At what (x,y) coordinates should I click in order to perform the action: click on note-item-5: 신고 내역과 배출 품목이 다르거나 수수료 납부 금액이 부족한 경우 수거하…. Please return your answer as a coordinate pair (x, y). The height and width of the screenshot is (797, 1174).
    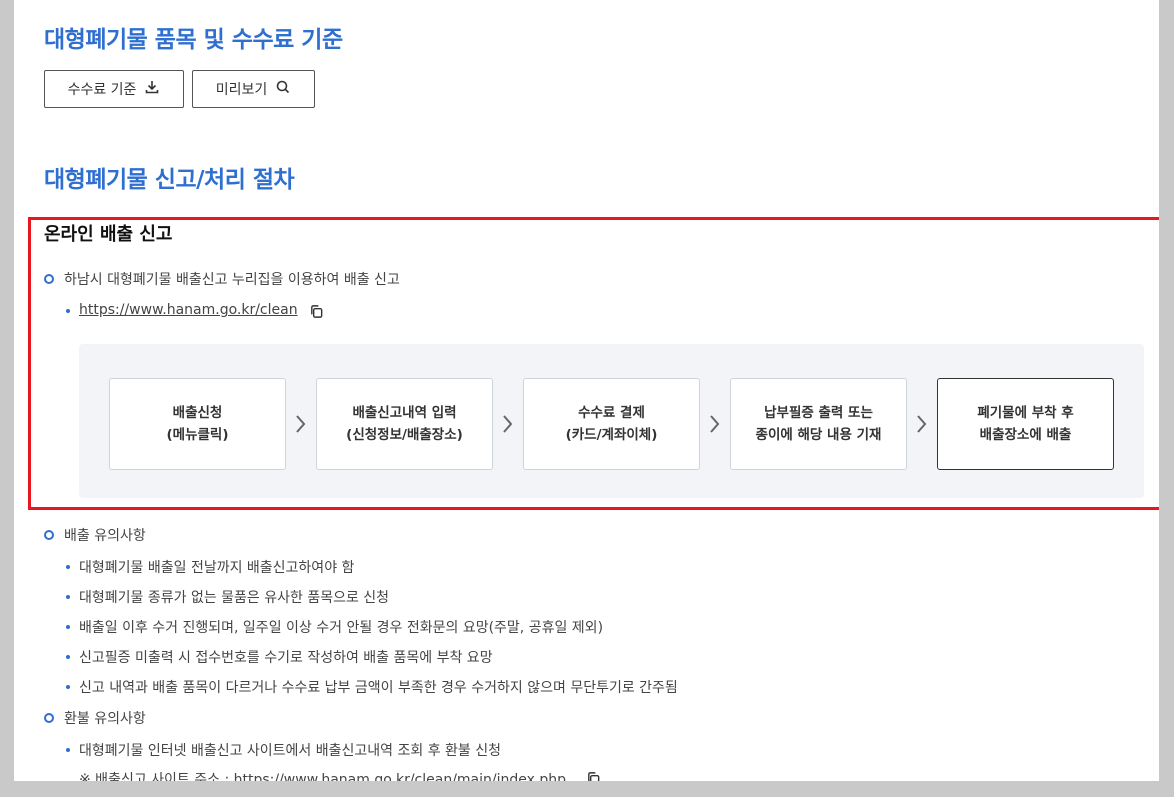
    Looking at the image, I should click on (378, 688).